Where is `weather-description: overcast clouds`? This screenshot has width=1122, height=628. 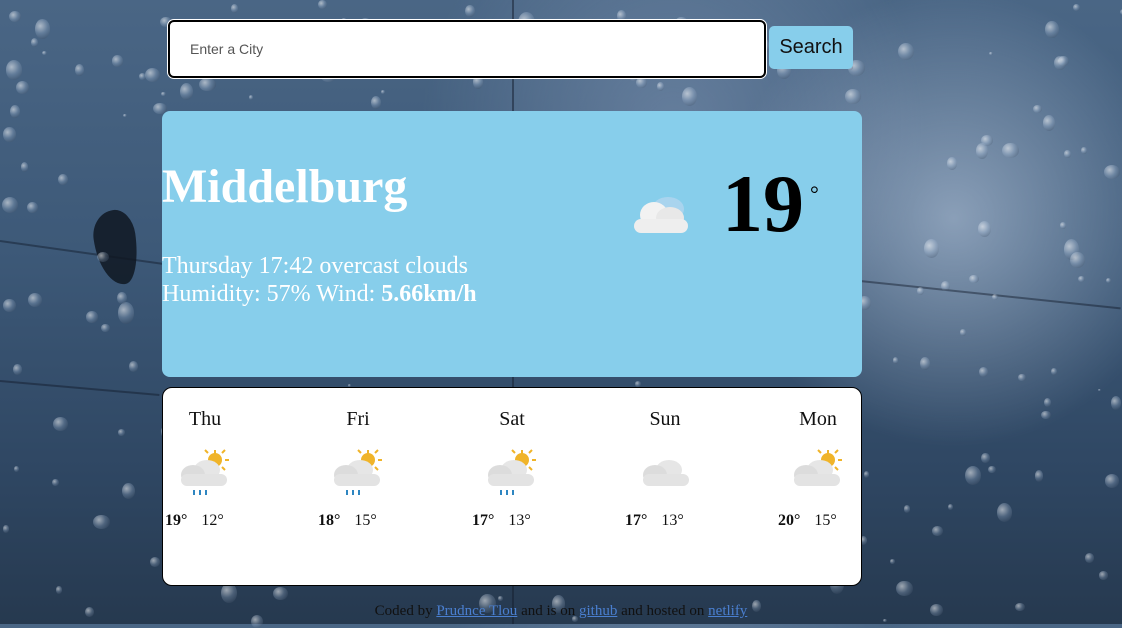 weather-description: overcast clouds is located at coordinates (393, 266).